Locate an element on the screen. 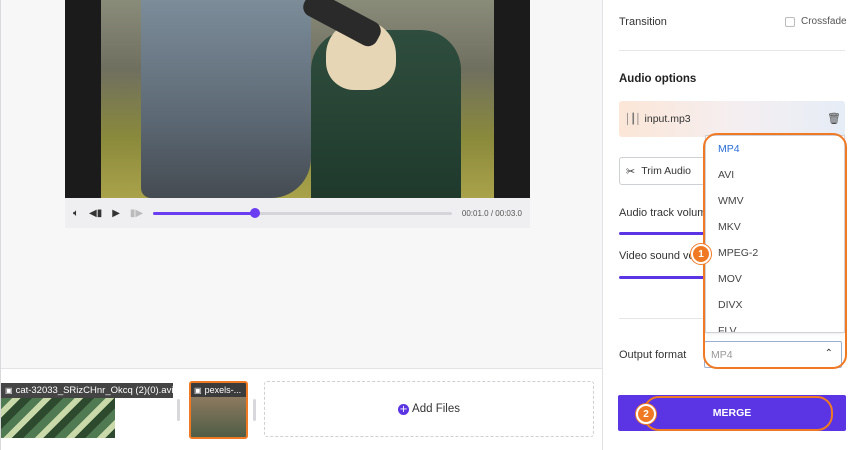 This screenshot has height=450, width=850. format-option-wmv: WMV is located at coordinates (775, 201).